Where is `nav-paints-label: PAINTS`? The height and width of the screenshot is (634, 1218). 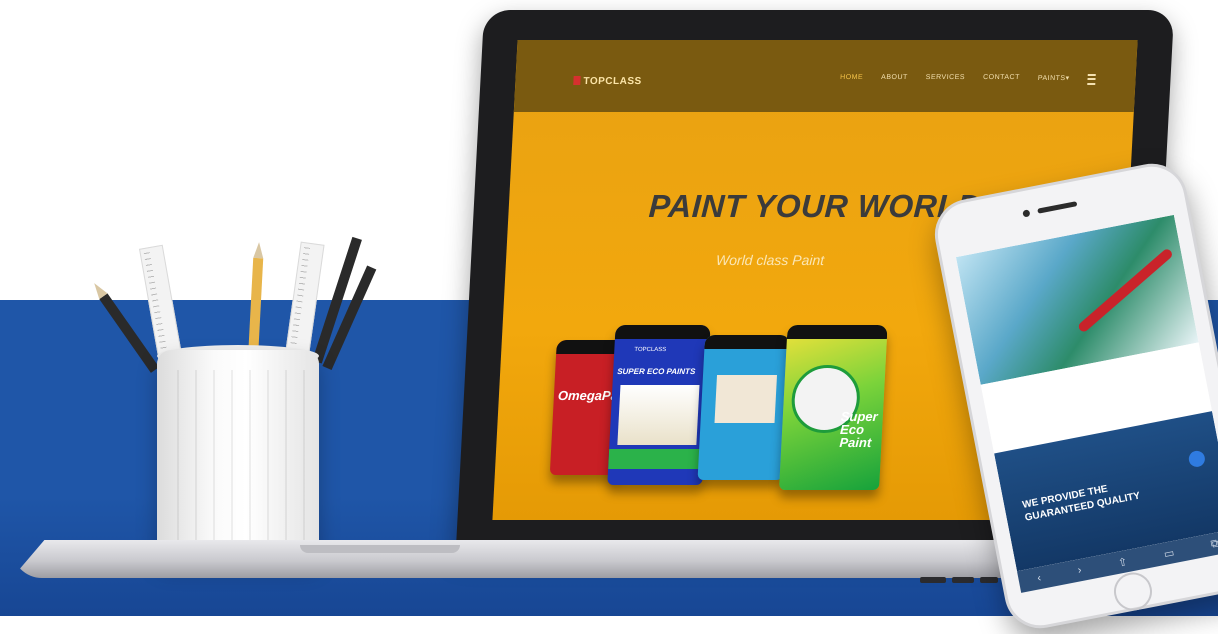
nav-paints-label: PAINTS is located at coordinates (1051, 78).